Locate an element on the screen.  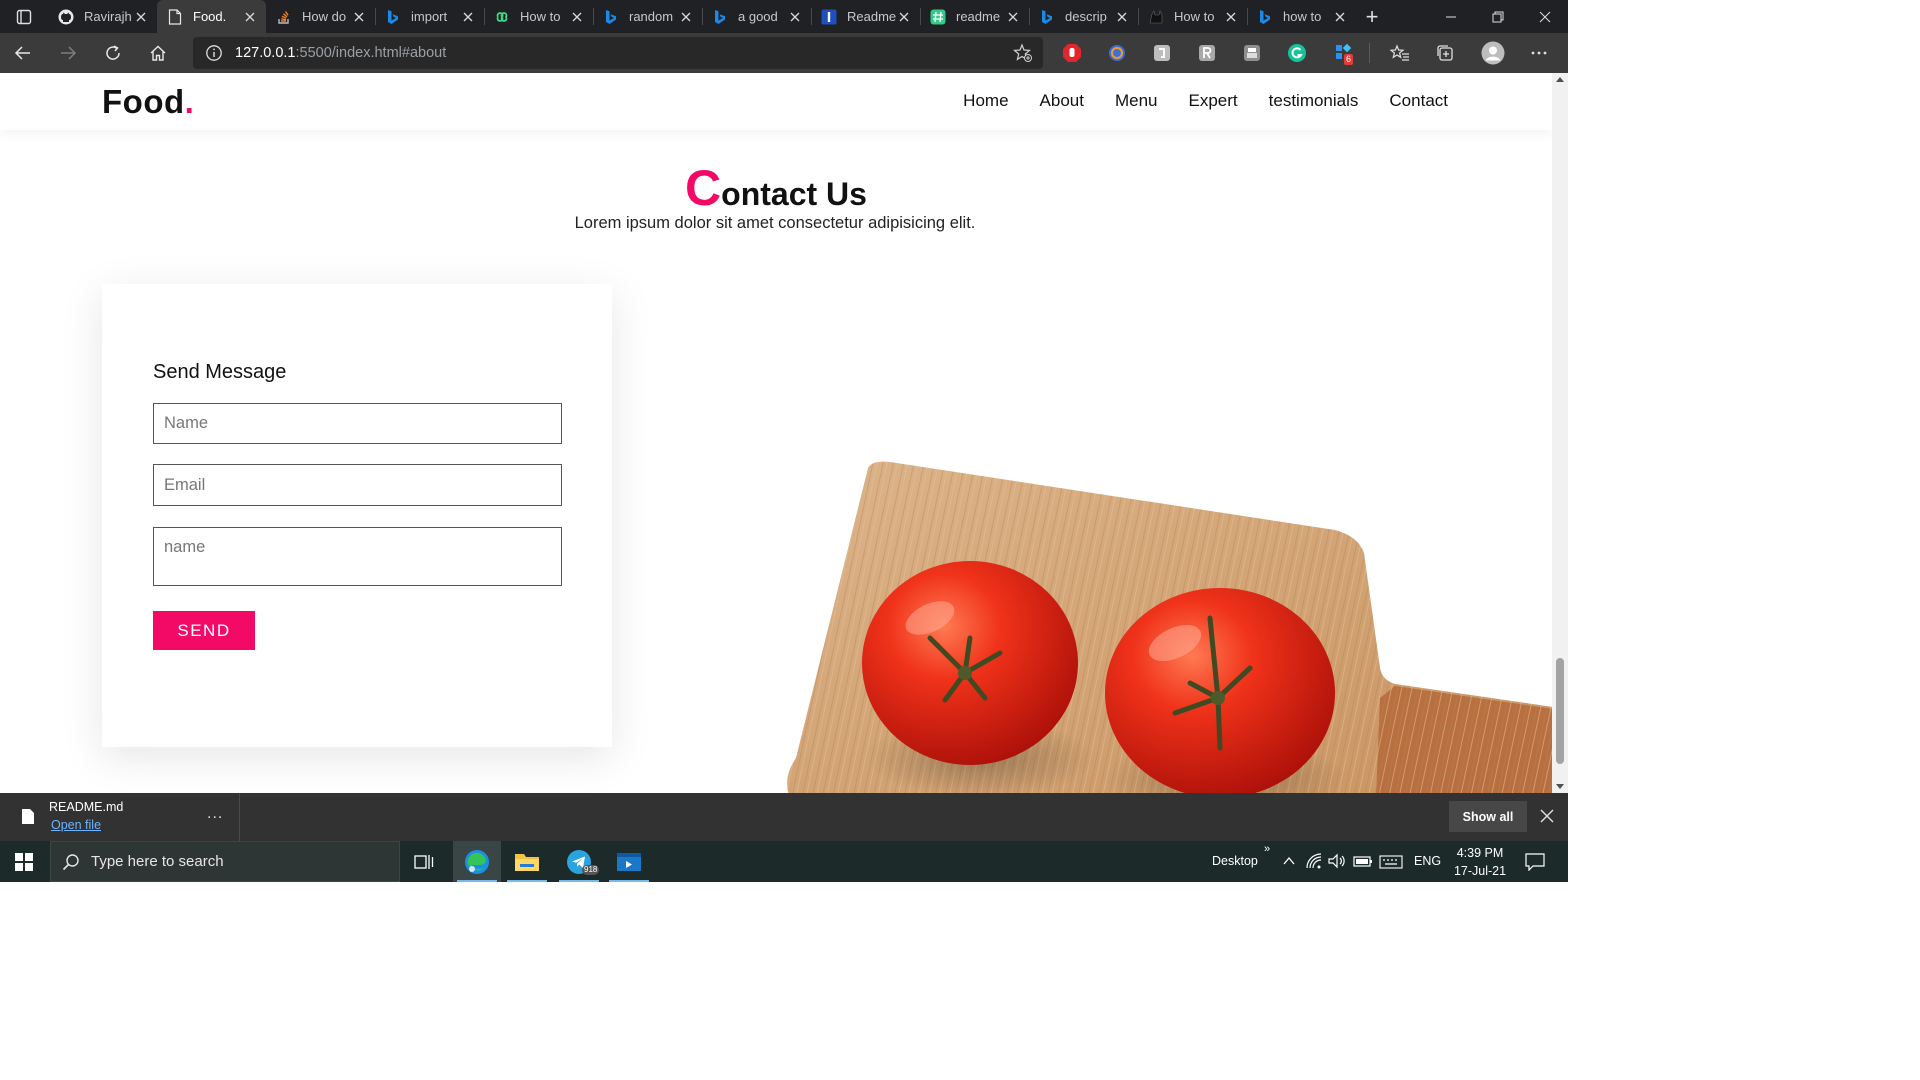
close-window-button is located at coordinates (1544, 16).